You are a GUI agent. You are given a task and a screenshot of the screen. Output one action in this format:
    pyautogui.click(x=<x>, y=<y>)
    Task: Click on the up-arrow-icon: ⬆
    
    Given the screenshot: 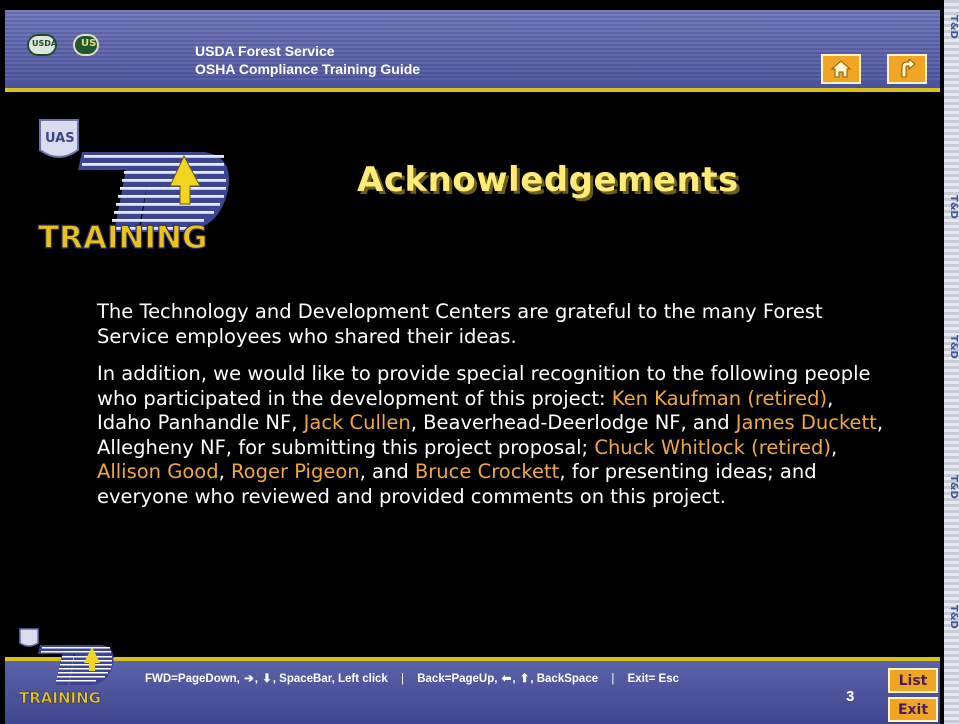 What is the action you would take?
    pyautogui.click(x=524, y=679)
    